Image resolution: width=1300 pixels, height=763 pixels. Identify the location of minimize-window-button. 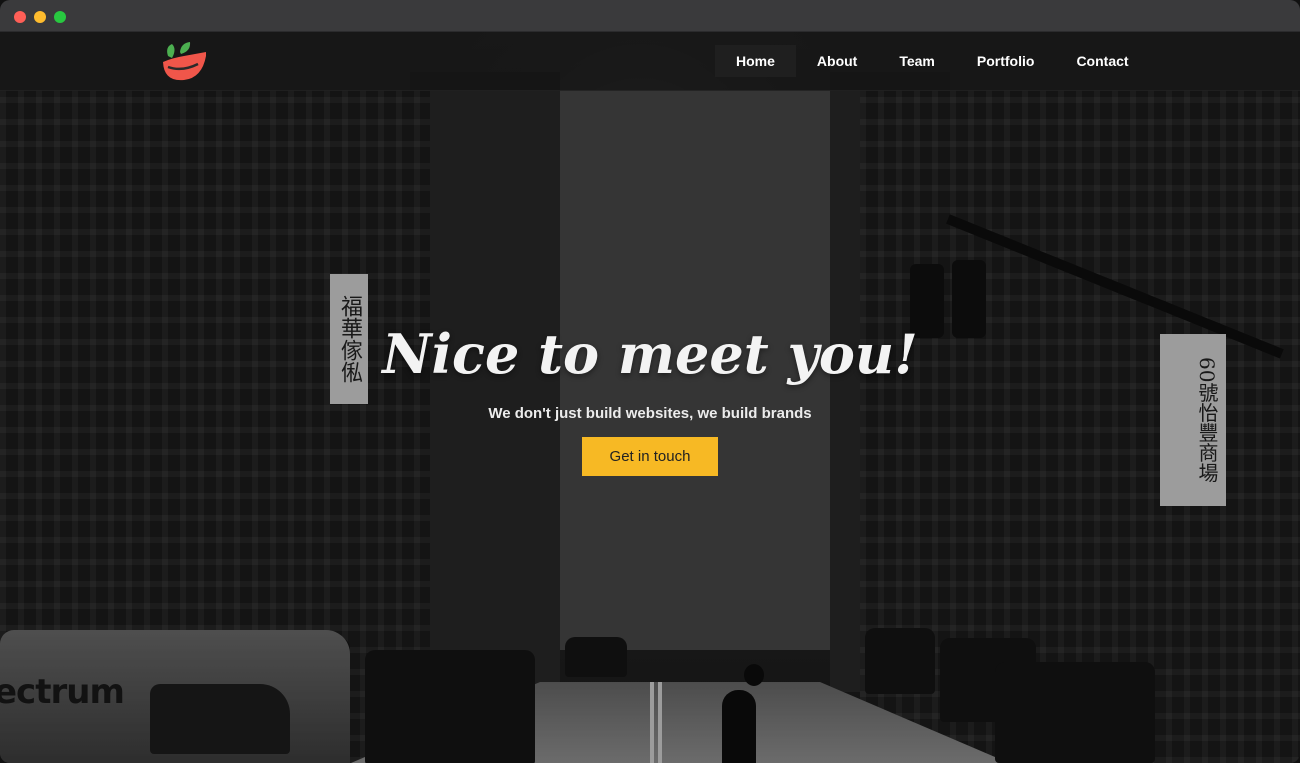
(40, 17).